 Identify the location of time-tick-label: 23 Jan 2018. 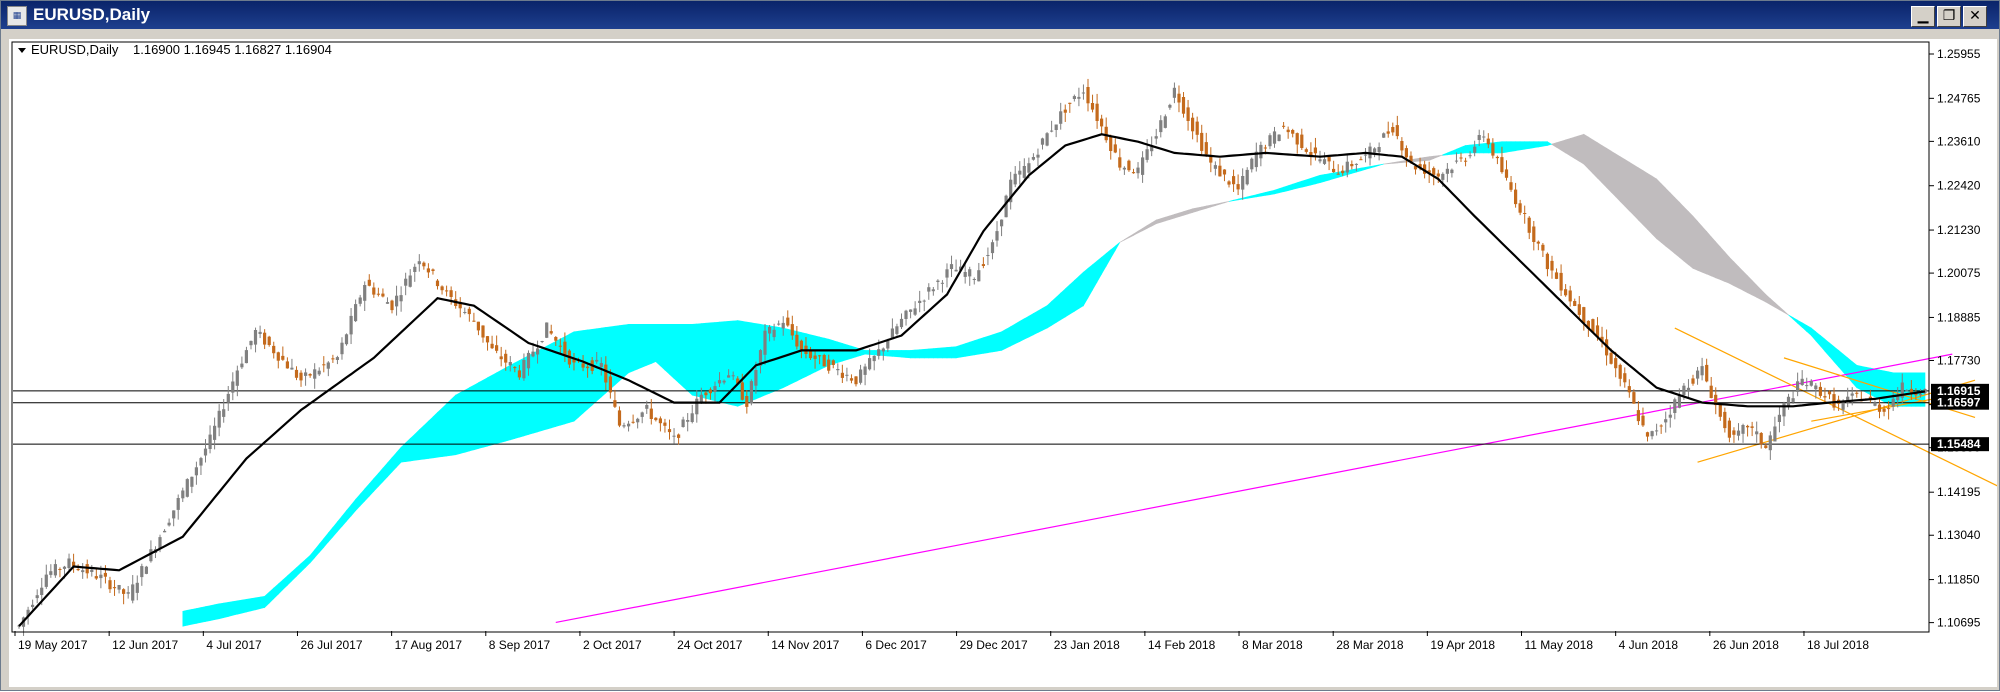
(1087, 645).